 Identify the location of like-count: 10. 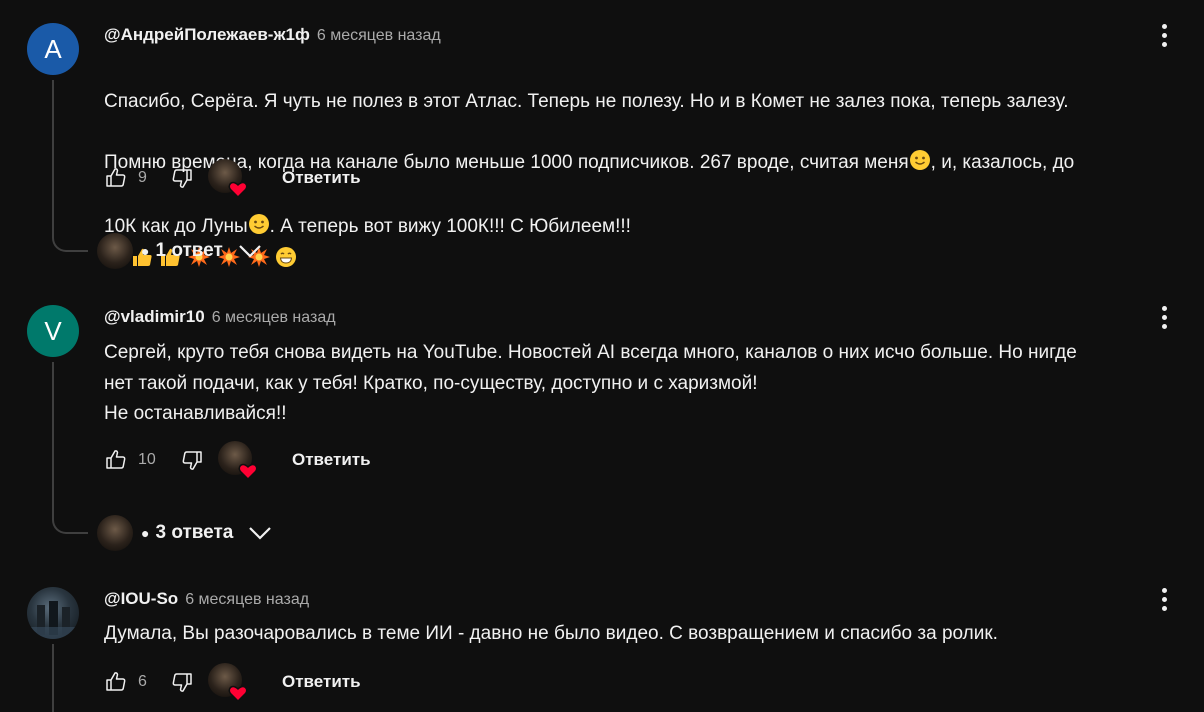
(147, 459).